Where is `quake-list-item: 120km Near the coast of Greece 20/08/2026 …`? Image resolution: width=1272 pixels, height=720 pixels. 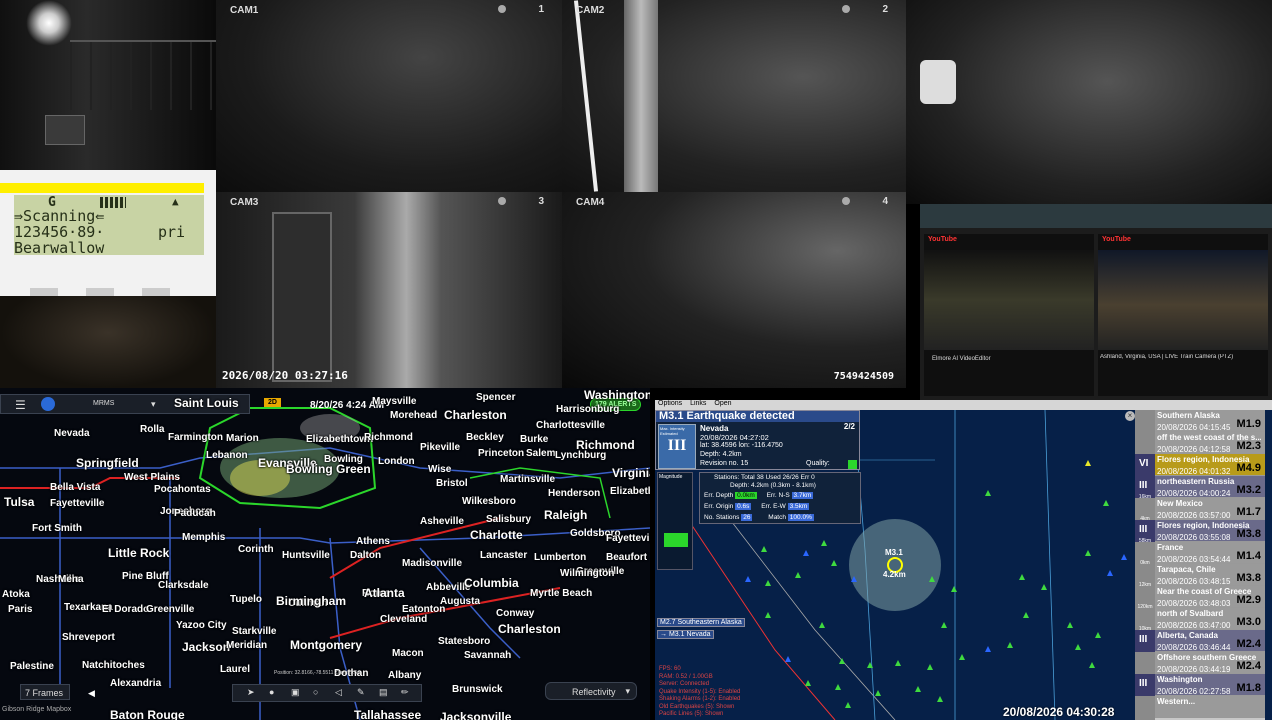 quake-list-item: 120km Near the coast of Greece 20/08/2026 … is located at coordinates (1200, 598).